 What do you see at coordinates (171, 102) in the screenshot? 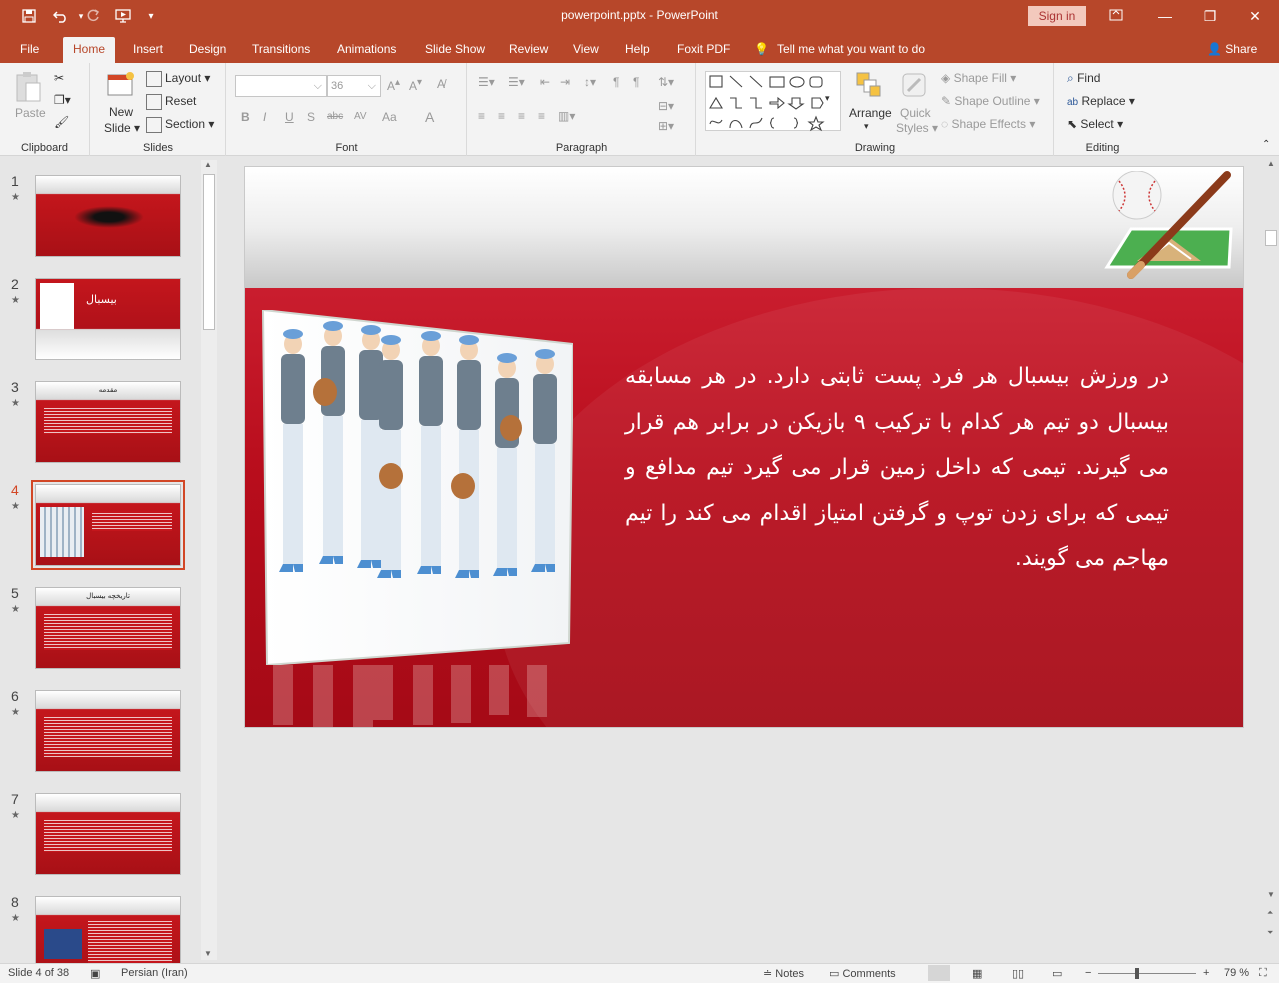
I see `reset-button: Reset` at bounding box center [171, 102].